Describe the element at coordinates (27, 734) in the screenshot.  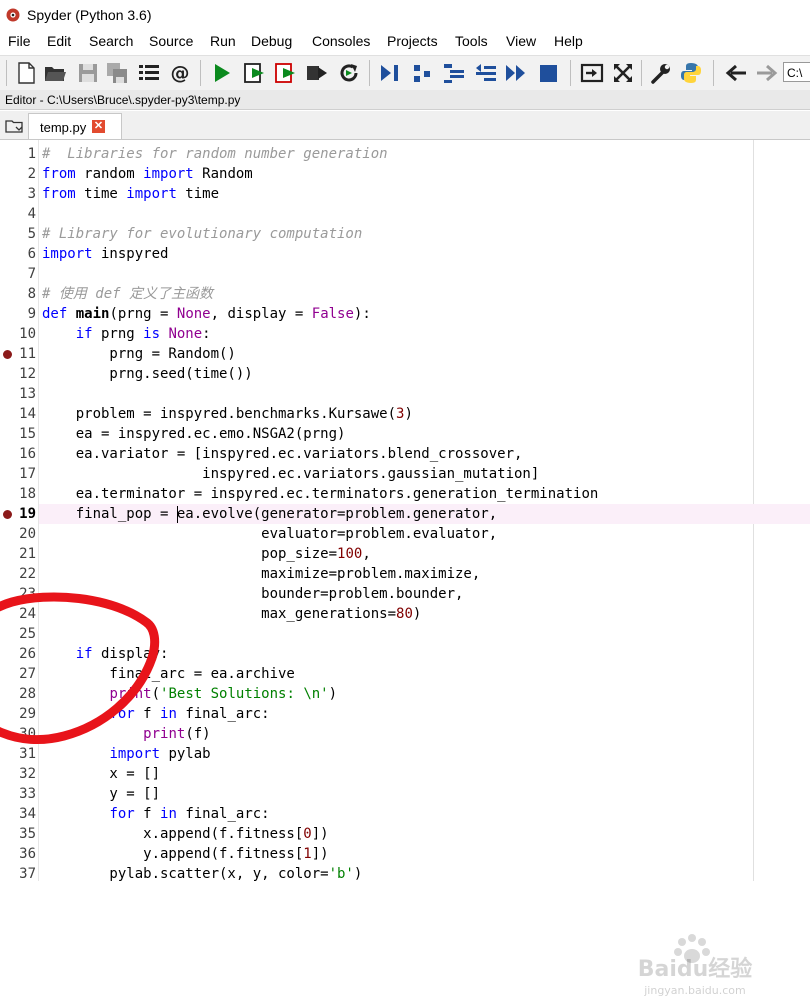
I see `line-number: 30` at that location.